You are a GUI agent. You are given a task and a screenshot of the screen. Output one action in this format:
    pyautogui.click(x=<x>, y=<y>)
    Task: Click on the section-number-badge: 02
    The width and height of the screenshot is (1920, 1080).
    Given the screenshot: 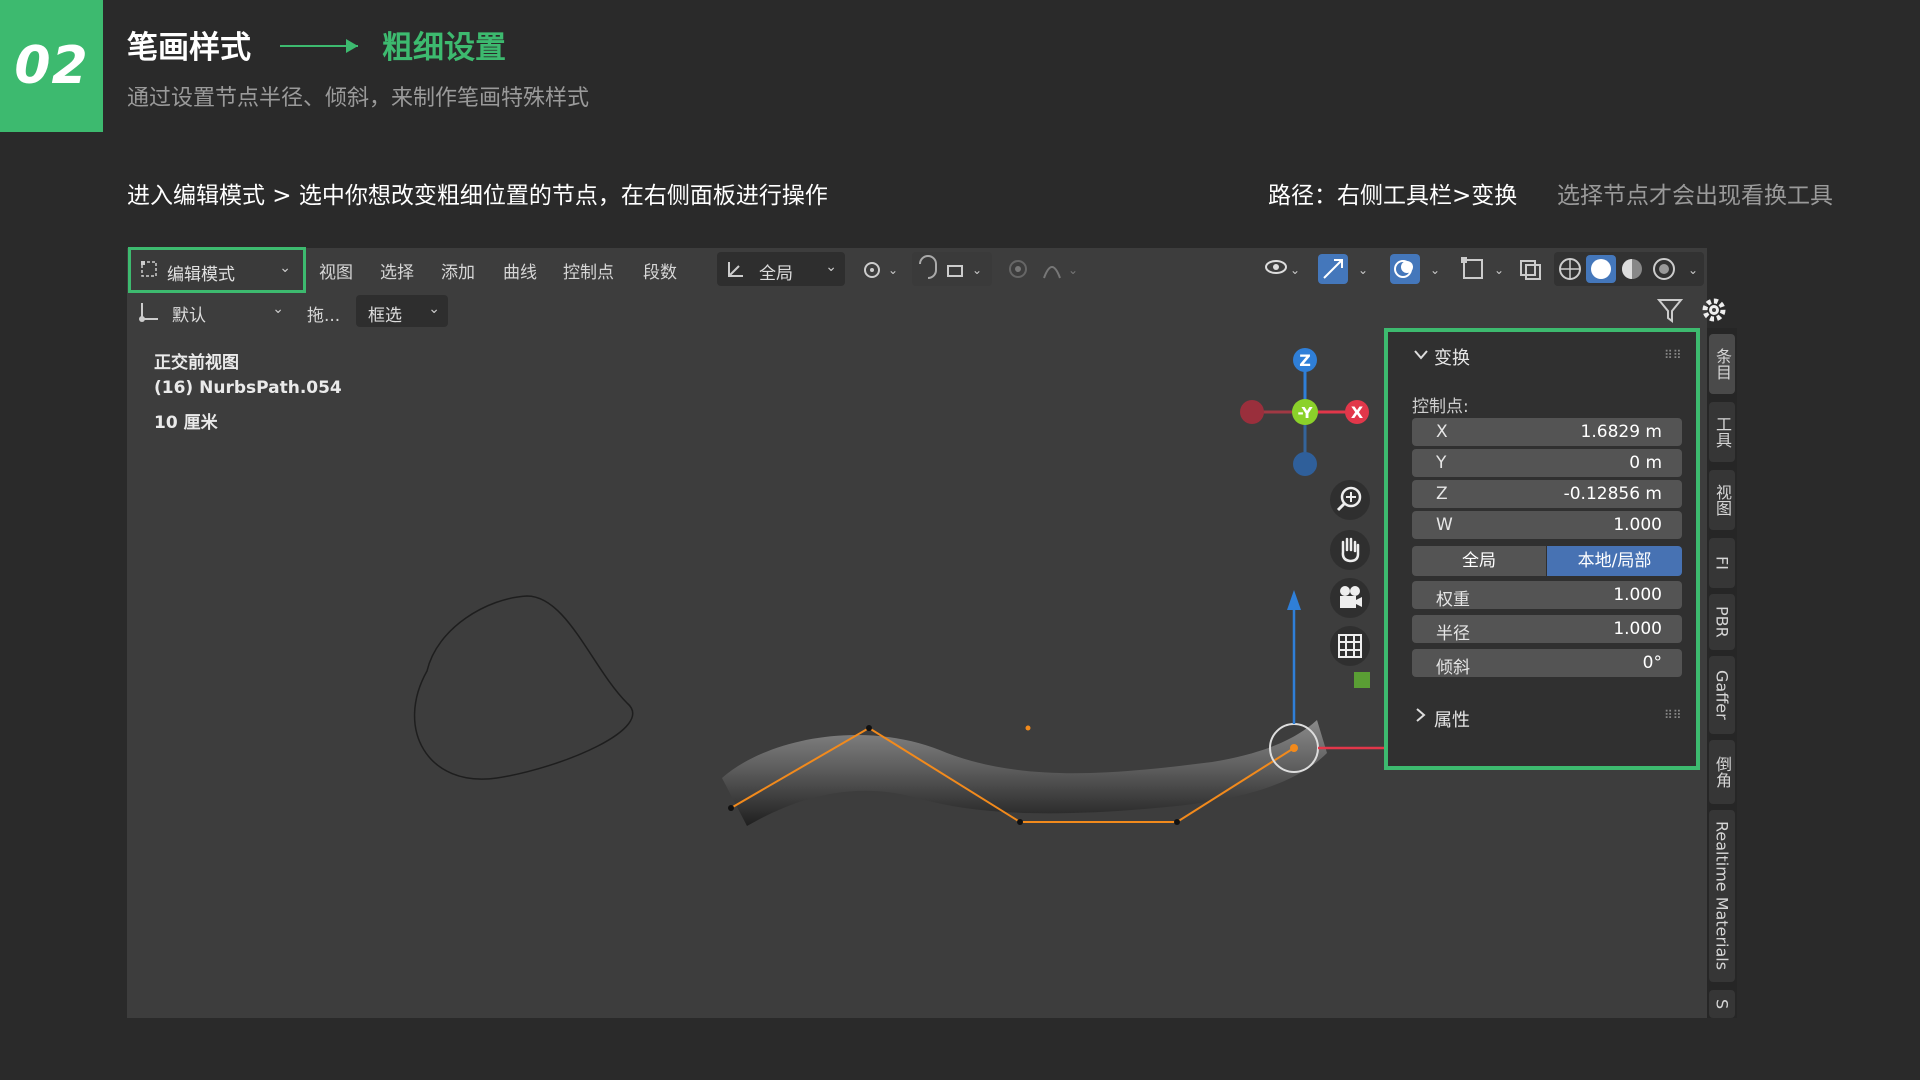 What is the action you would take?
    pyautogui.click(x=51, y=66)
    